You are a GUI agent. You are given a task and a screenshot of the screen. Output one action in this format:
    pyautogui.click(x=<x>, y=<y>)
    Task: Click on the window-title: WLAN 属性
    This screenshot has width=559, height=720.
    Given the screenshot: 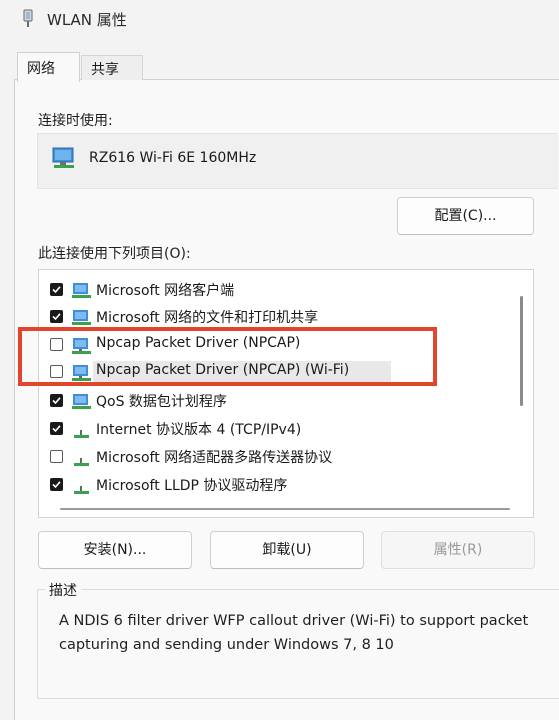 What is the action you would take?
    pyautogui.click(x=87, y=20)
    